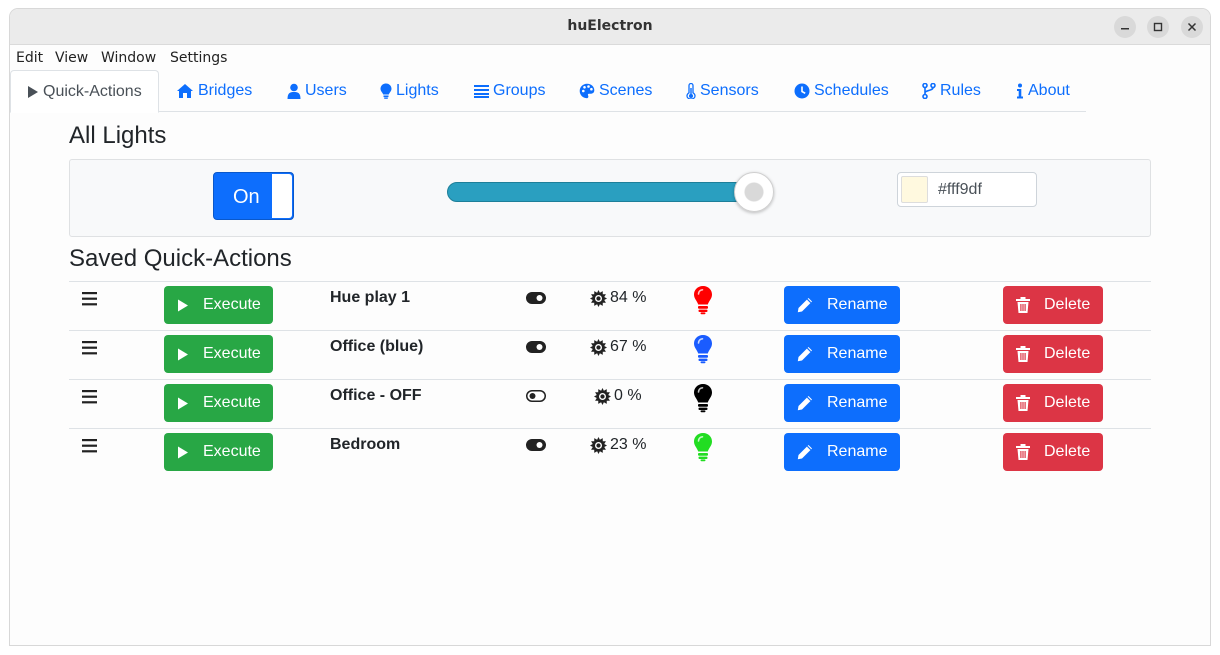  Describe the element at coordinates (225, 90) in the screenshot. I see `tab-label: Bridges` at that location.